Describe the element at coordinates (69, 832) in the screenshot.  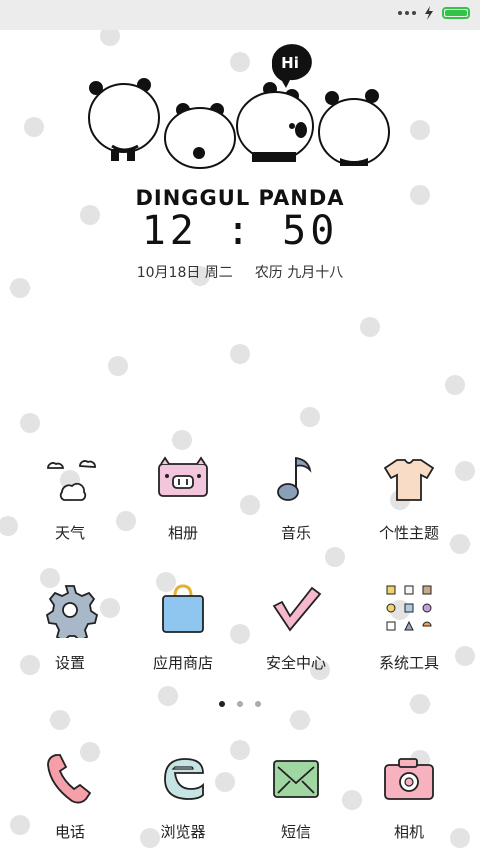
I see `app-label: 电话` at that location.